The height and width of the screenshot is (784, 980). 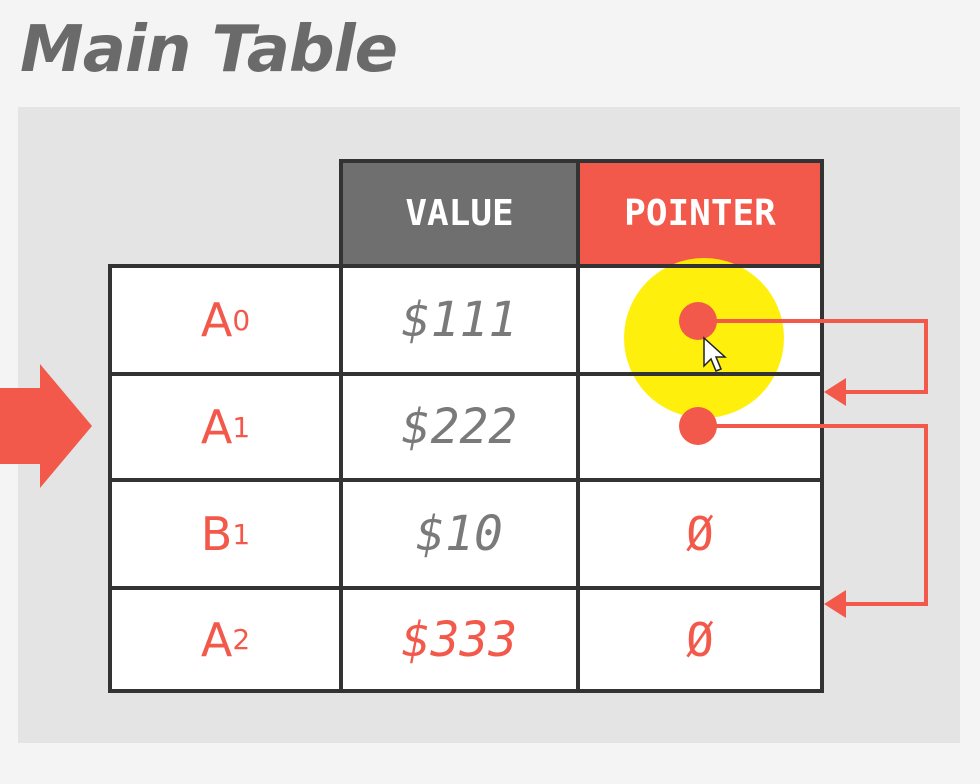 What do you see at coordinates (698, 321) in the screenshot?
I see `pointer-dot-a0` at bounding box center [698, 321].